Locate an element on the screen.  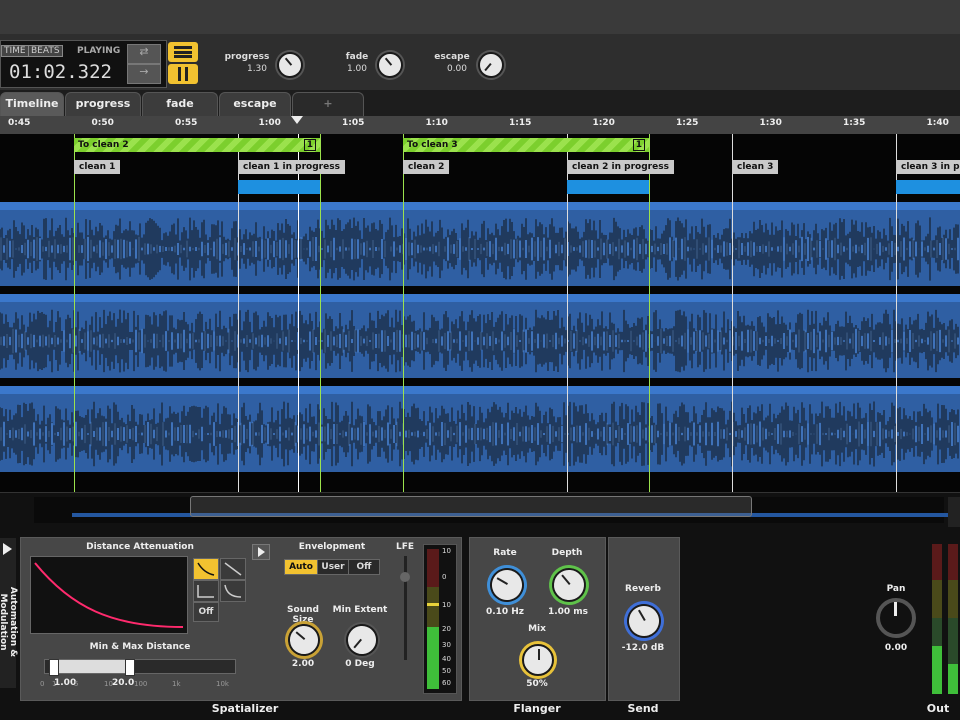
transport-clock-panel: TIME BEATS PLAYING 01:02.322 ⇄ → is located at coordinates (83, 64).